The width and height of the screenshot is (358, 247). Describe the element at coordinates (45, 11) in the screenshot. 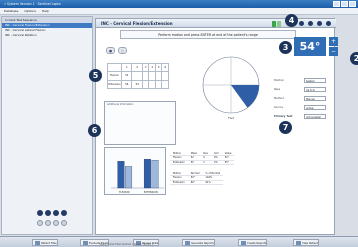

I see `menu-help: Help` at that location.